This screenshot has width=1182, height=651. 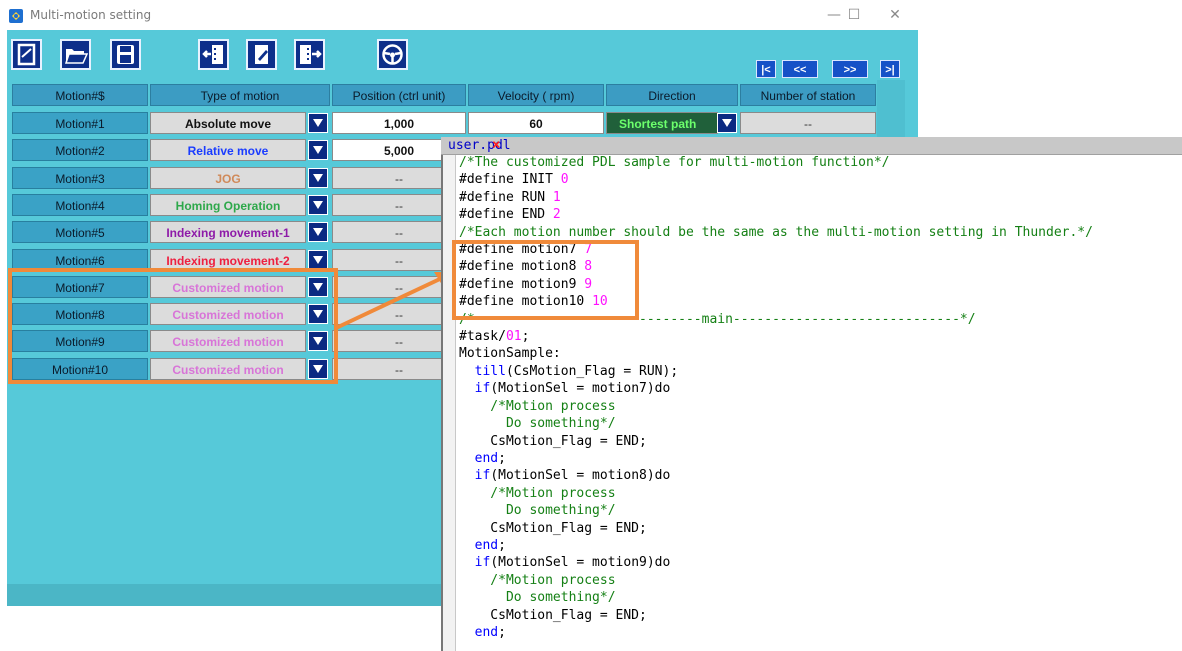 What do you see at coordinates (240, 95) in the screenshot?
I see `header-type: Type of motion` at bounding box center [240, 95].